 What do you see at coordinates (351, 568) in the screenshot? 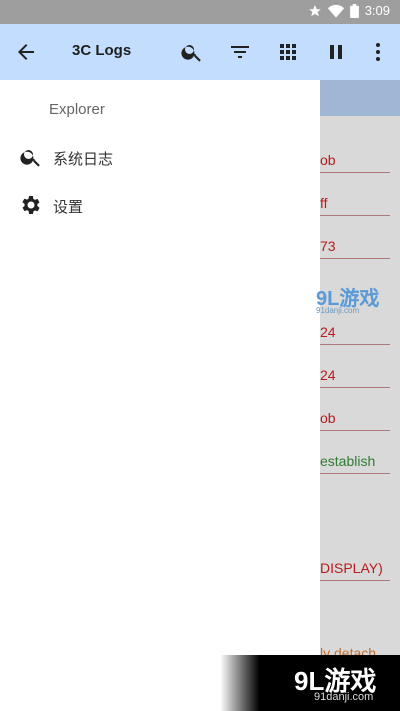
I see `log-line-text: DISPLAY)` at bounding box center [351, 568].